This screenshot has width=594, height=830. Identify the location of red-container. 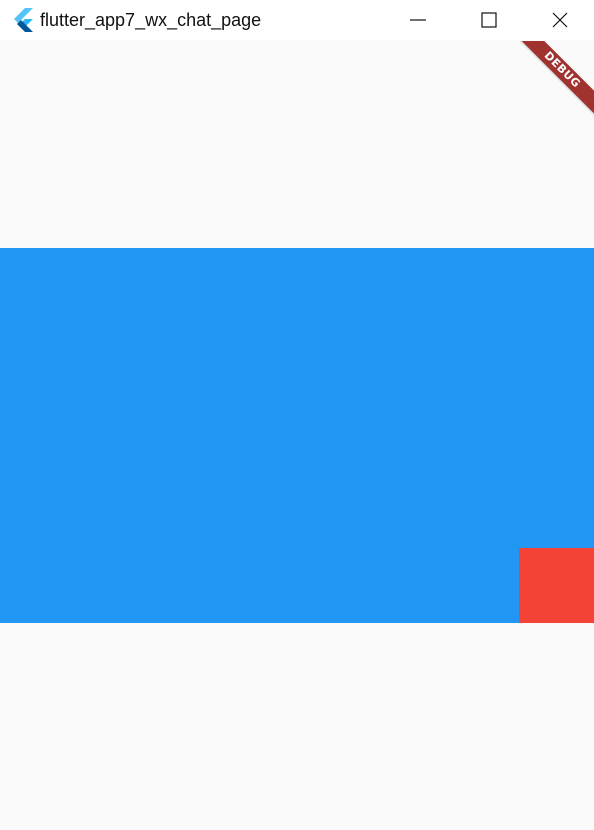
(556, 585).